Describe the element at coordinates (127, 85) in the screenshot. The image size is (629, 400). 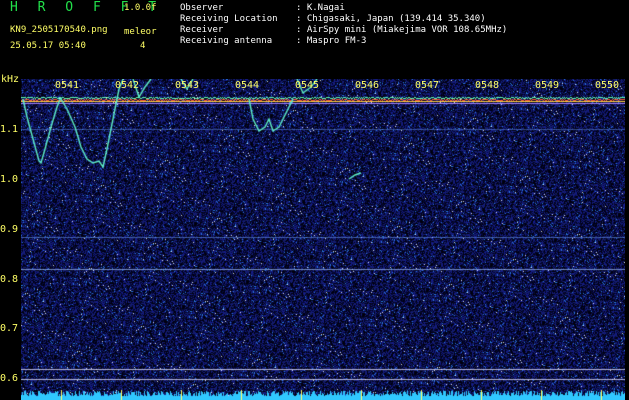
I see `x-tick-label: 0542` at that location.